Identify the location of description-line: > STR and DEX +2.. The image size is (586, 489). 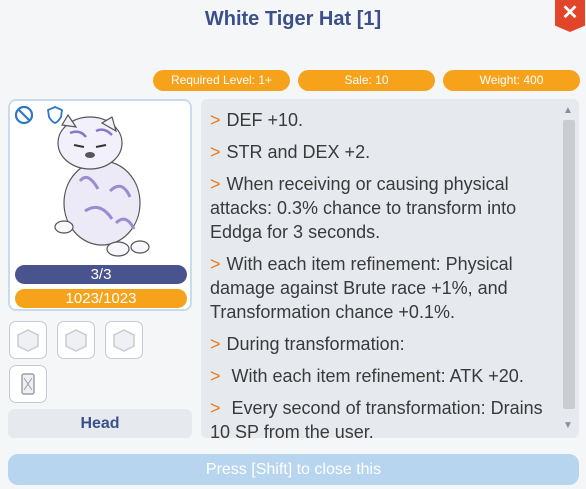
(381, 152).